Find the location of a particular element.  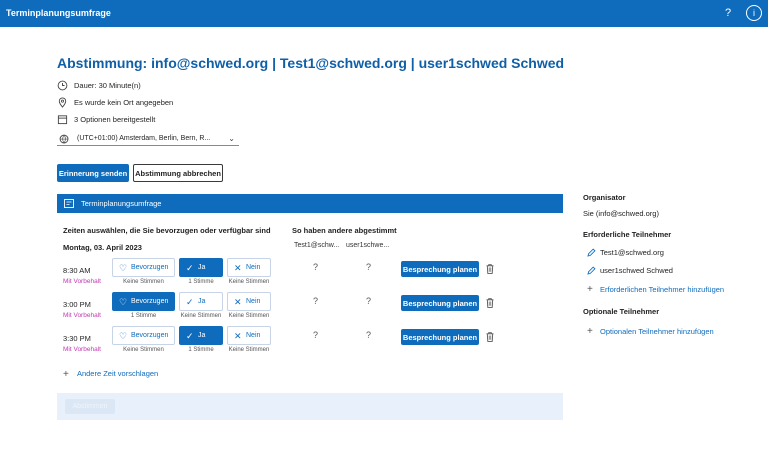

prefer-button-3: ♡ Bevorzugen is located at coordinates (143, 335).